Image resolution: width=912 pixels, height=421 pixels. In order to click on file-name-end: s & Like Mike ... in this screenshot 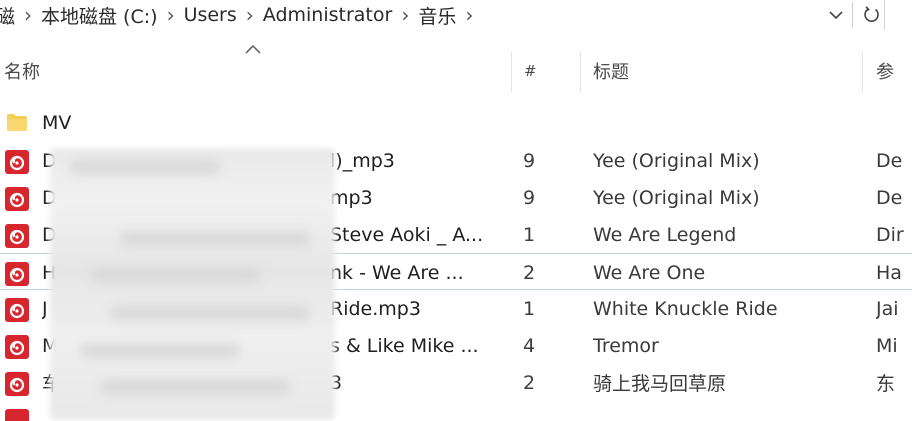, I will do `click(404, 345)`.